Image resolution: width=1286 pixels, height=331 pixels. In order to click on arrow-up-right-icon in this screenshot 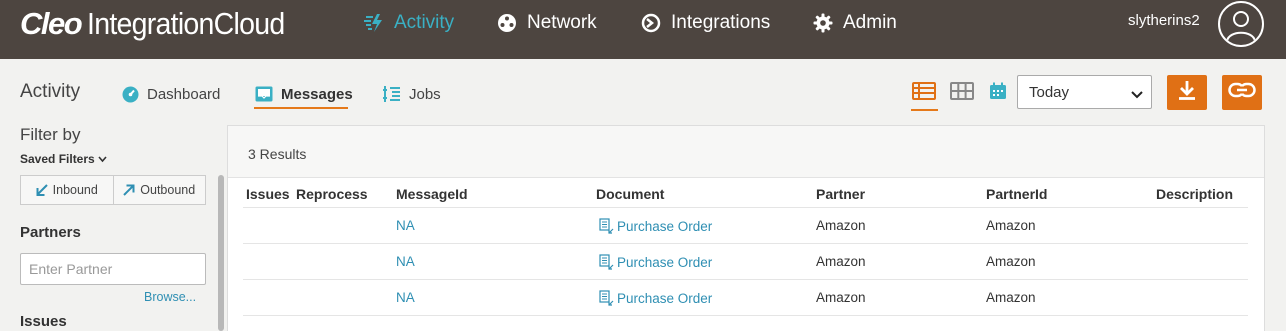, I will do `click(131, 190)`.